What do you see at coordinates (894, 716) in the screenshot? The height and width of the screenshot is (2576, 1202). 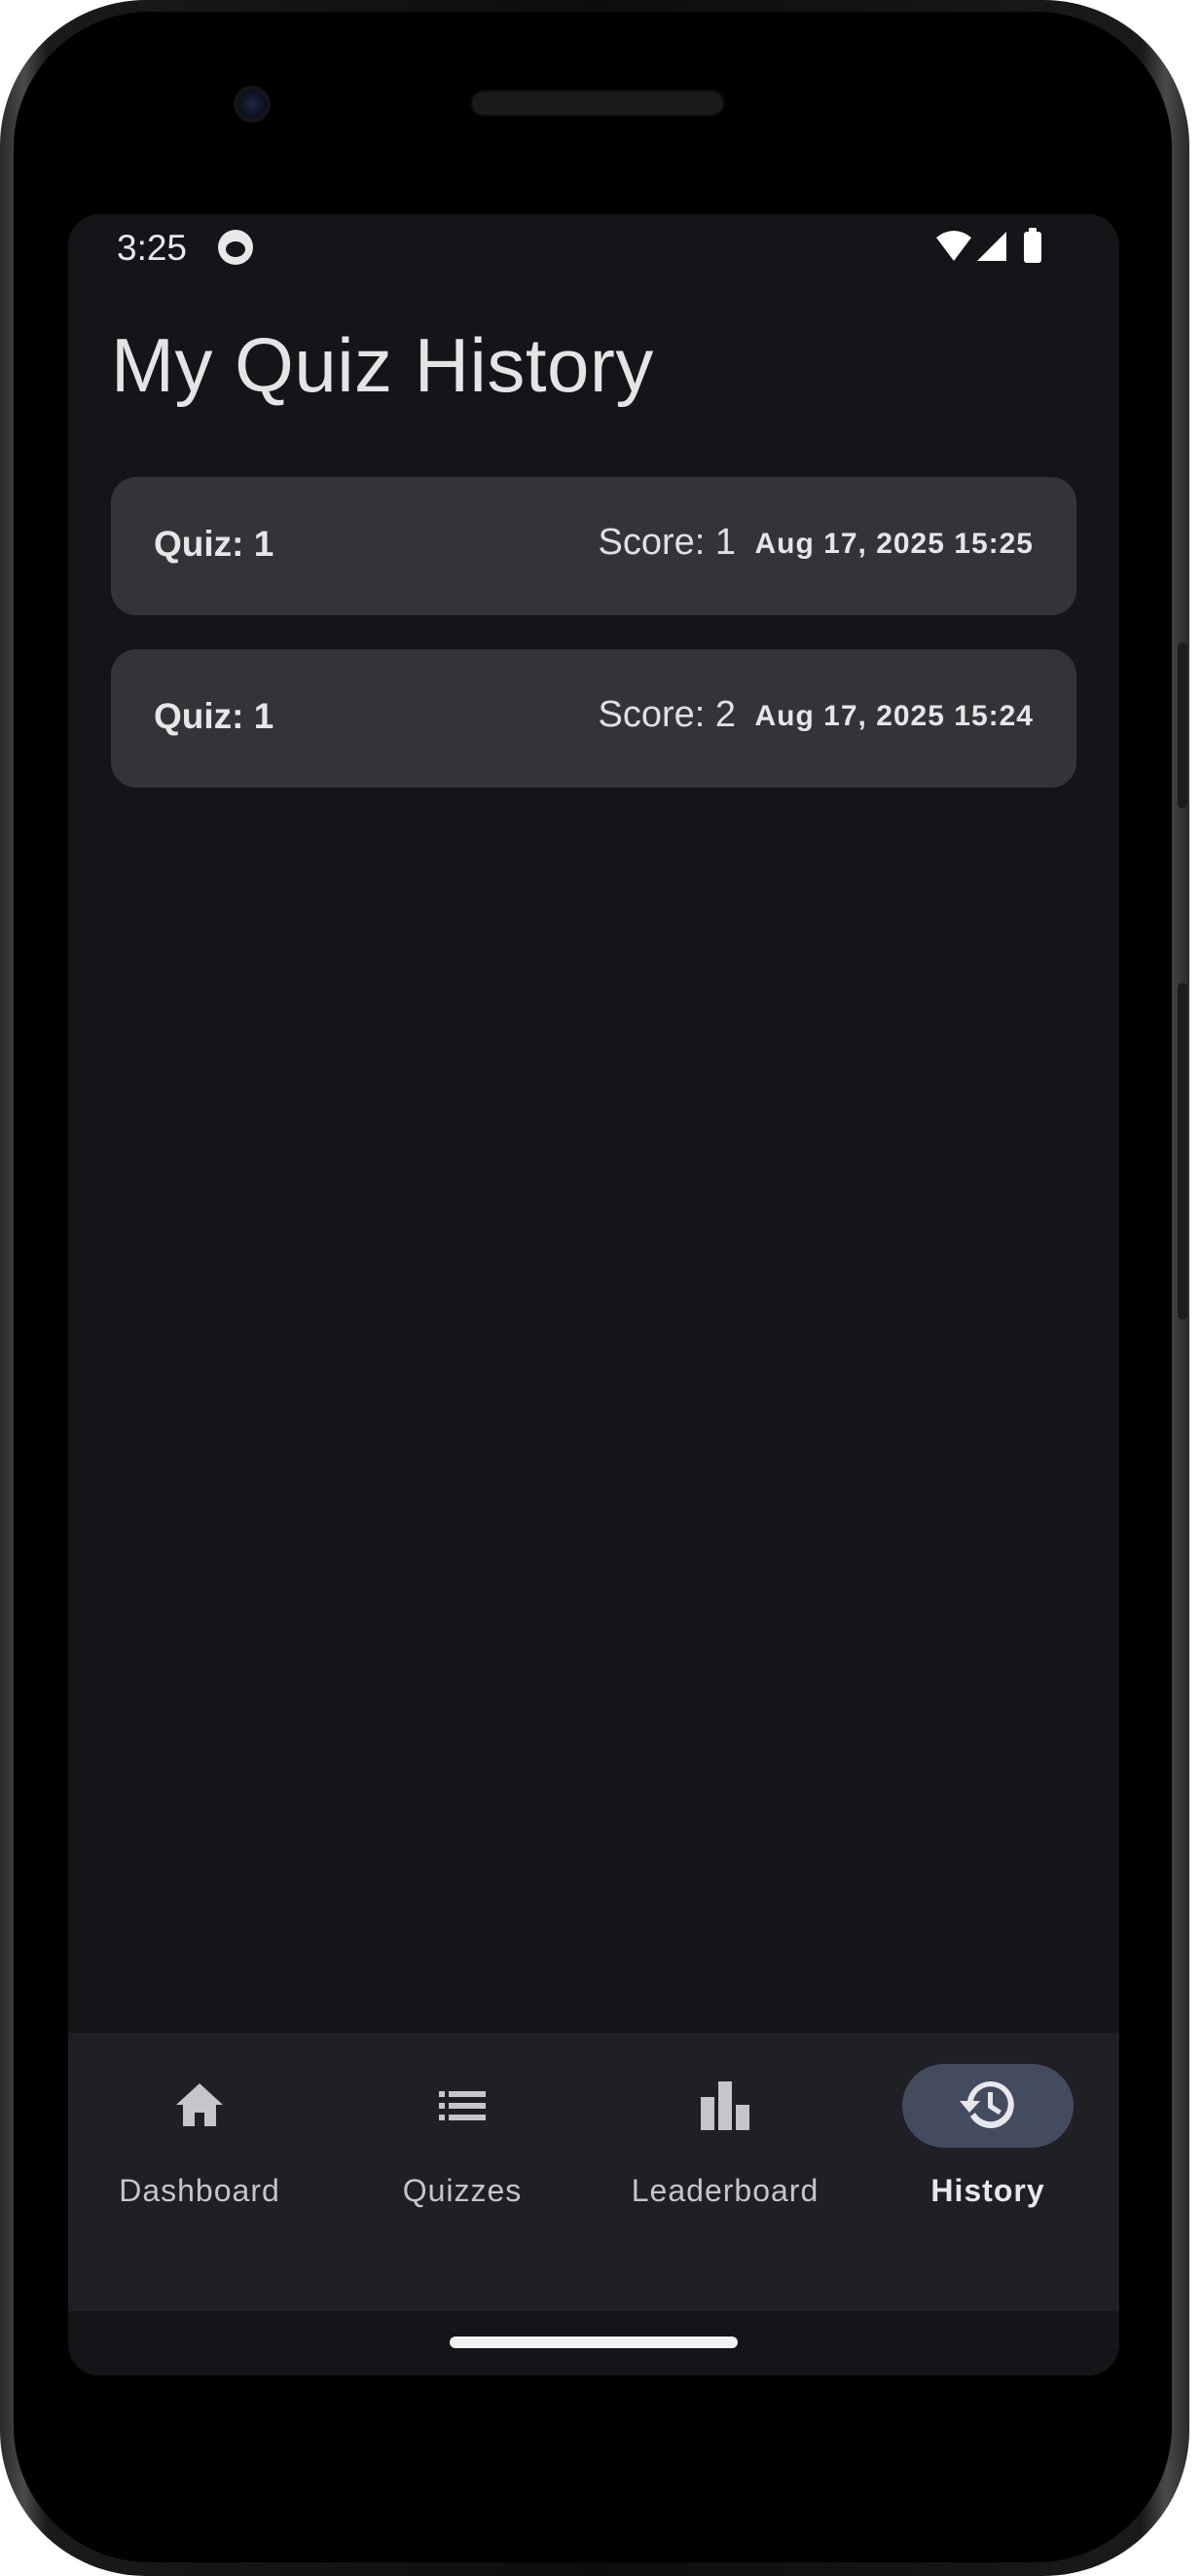 I see `history-date: Aug 17, 2025 15:24` at bounding box center [894, 716].